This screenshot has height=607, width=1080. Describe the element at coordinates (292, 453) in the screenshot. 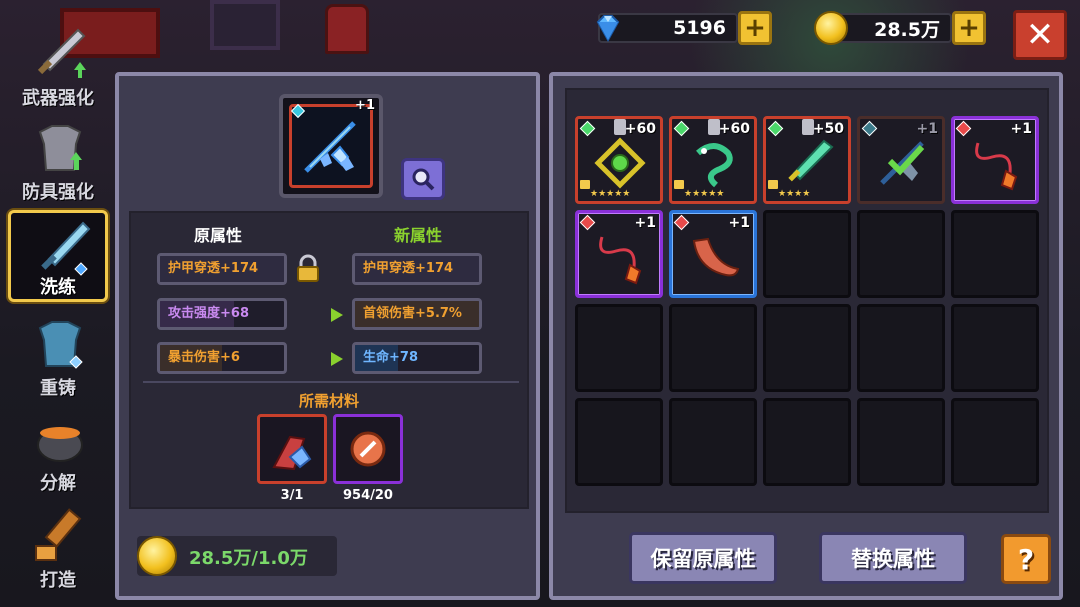

I see `weapon-shard-icon` at that location.